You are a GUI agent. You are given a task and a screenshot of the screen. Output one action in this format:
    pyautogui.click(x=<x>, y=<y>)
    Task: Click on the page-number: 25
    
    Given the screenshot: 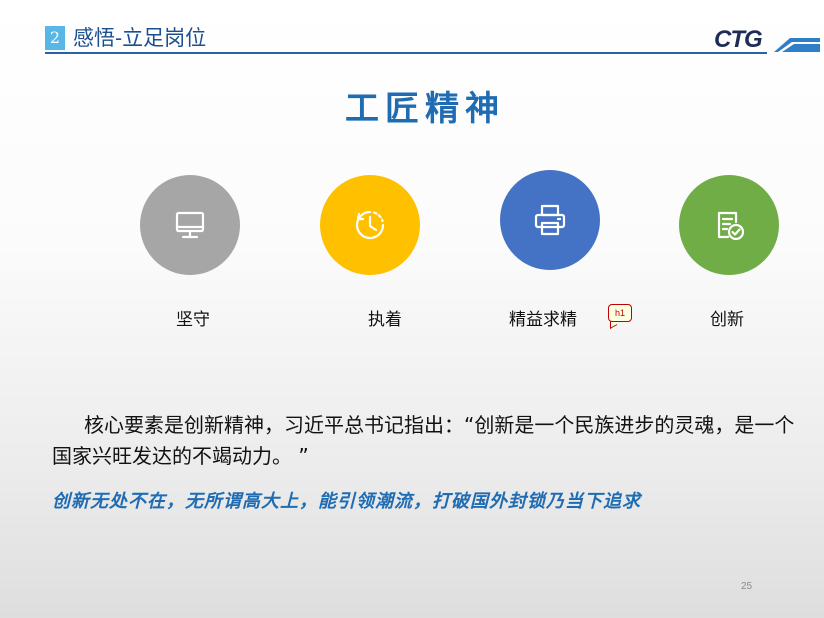 What is the action you would take?
    pyautogui.click(x=747, y=586)
    